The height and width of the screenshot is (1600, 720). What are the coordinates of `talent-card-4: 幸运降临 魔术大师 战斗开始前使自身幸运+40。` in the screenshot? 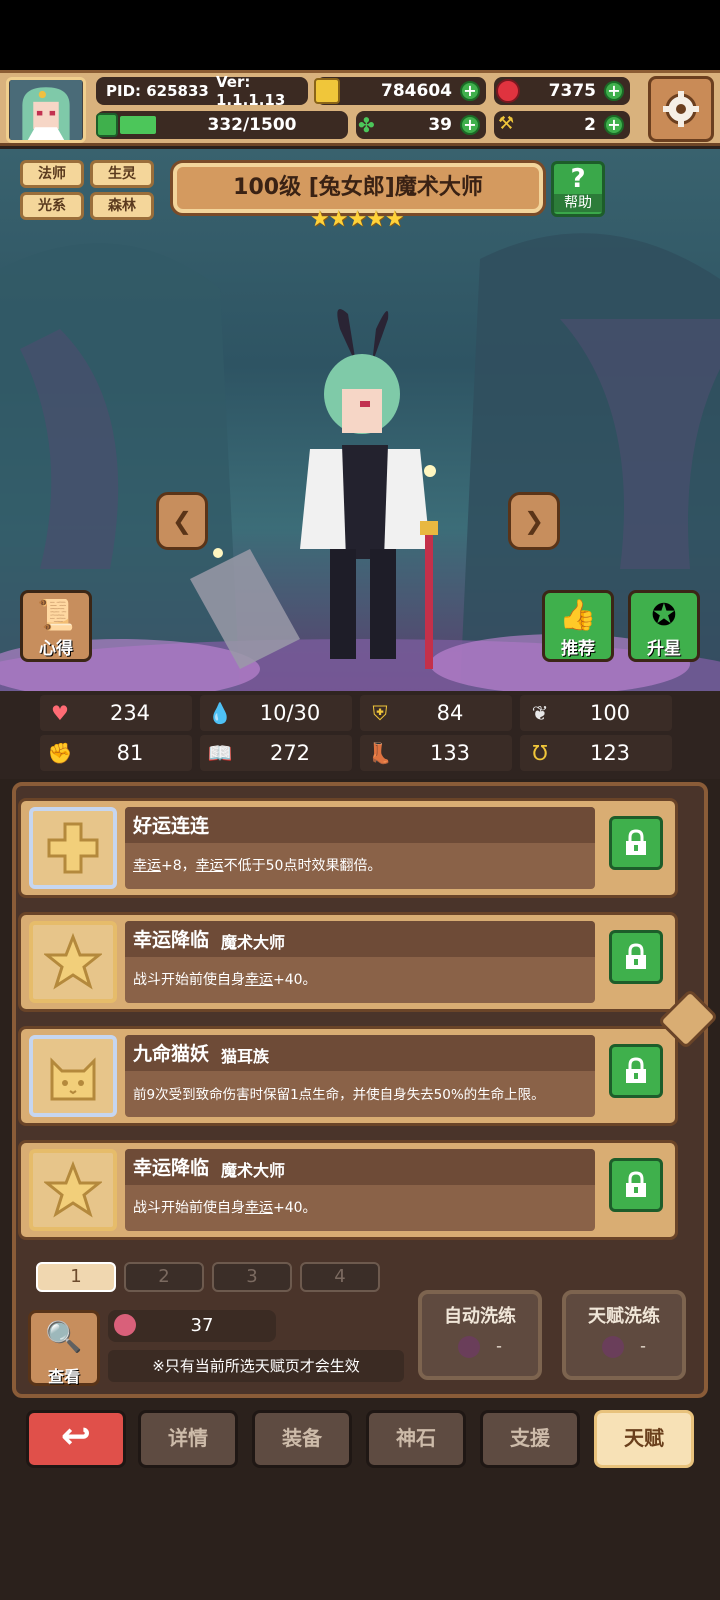 It's located at (348, 1190).